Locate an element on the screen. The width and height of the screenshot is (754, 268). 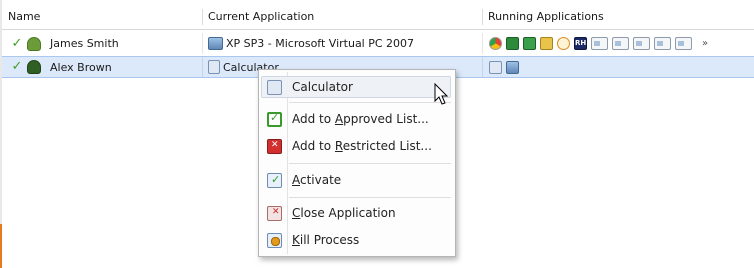
left-edge-orange-marker is located at coordinates (1, 246).